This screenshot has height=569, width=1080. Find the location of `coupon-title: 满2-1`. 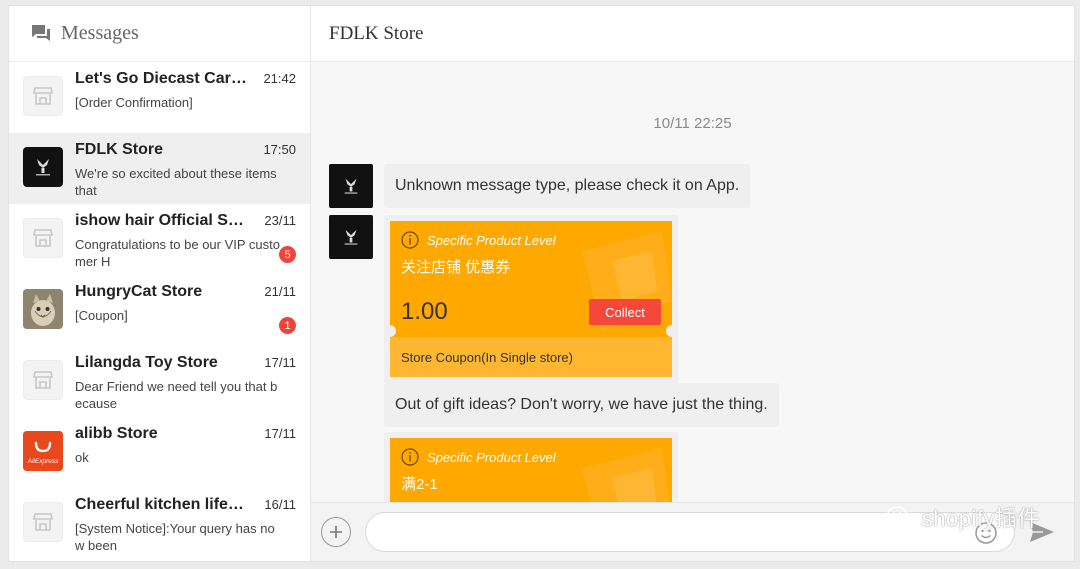

coupon-title: 满2-1 is located at coordinates (419, 484).